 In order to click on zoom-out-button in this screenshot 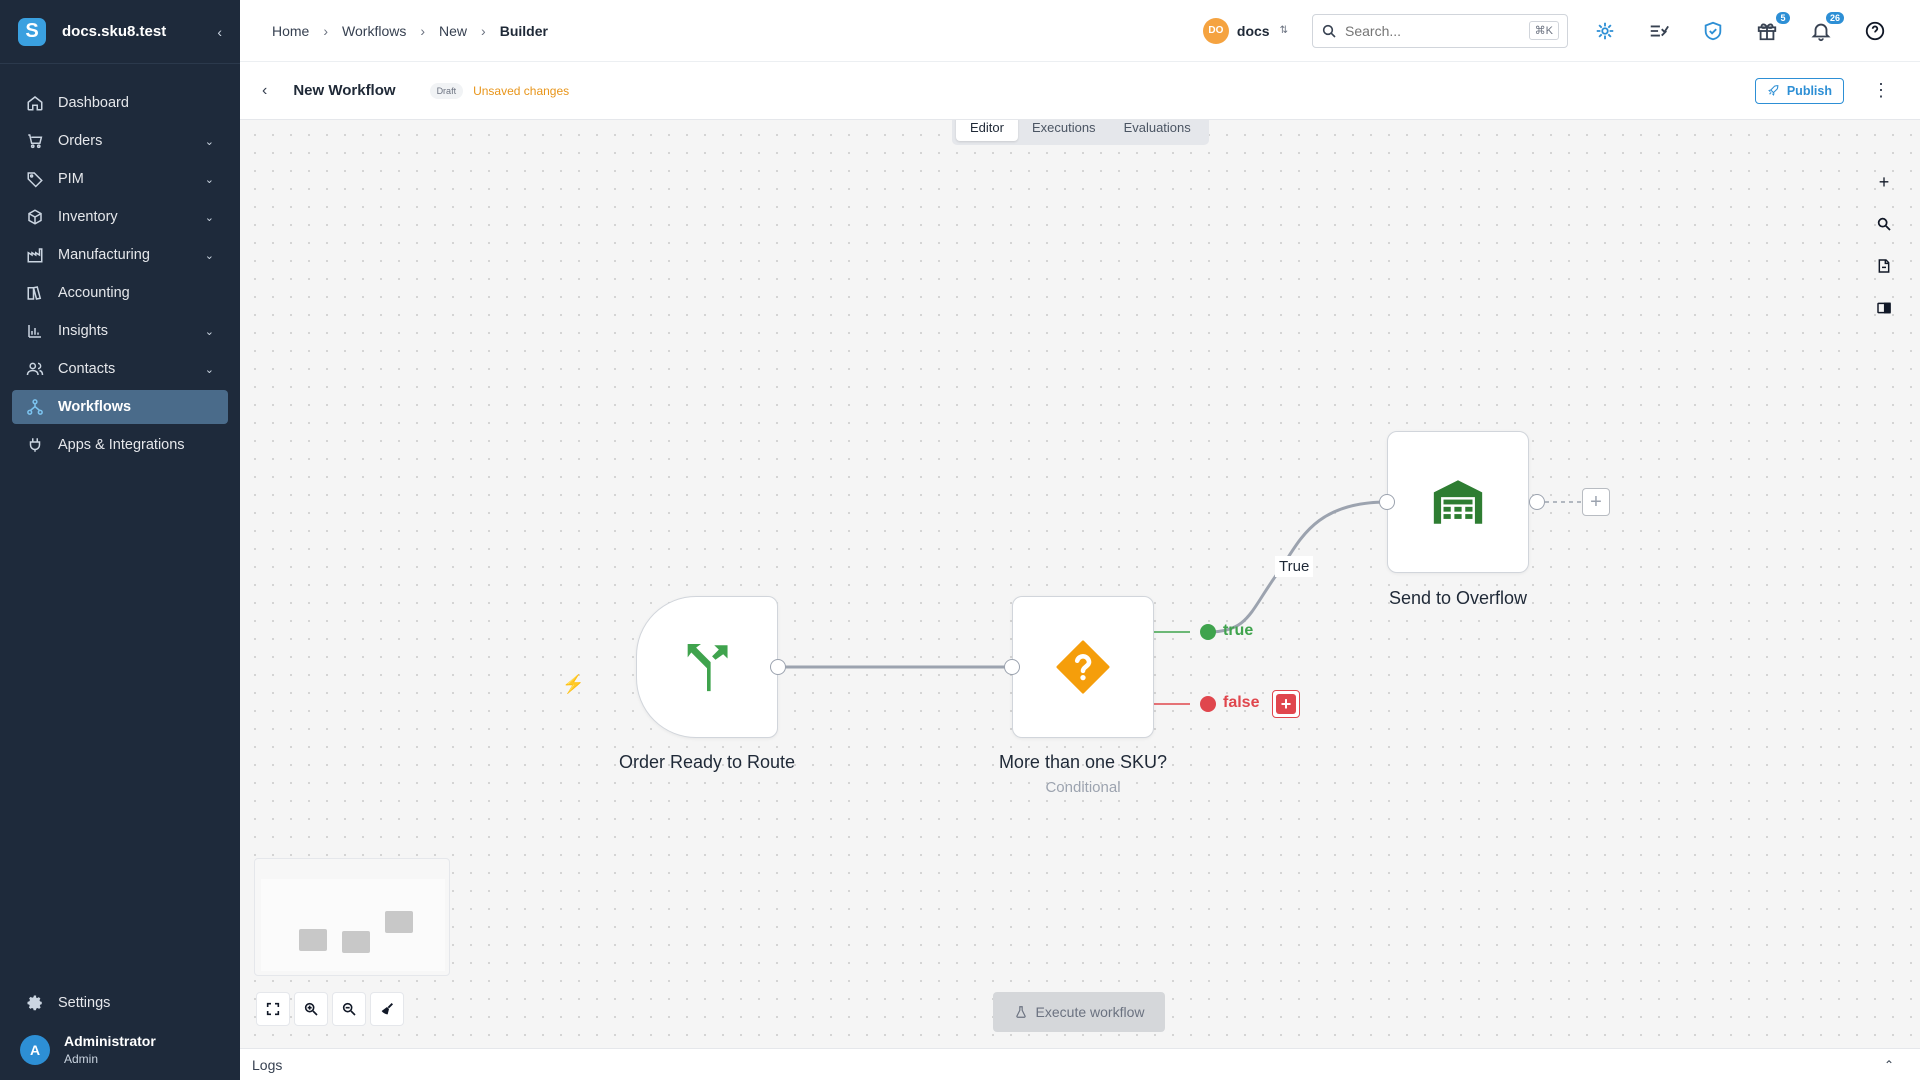, I will do `click(349, 1009)`.